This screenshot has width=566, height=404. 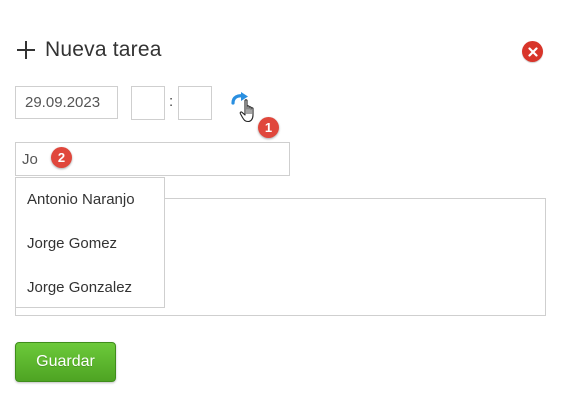 I want to click on date-field: 29.09.2023, so click(x=66, y=102).